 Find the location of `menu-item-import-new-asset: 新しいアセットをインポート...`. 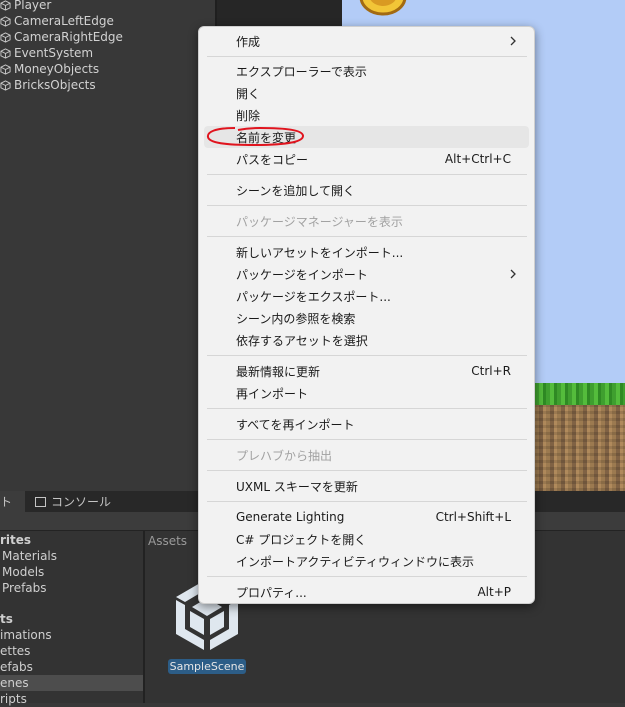

menu-item-import-new-asset: 新しいアセットをインポート... is located at coordinates (366, 252).